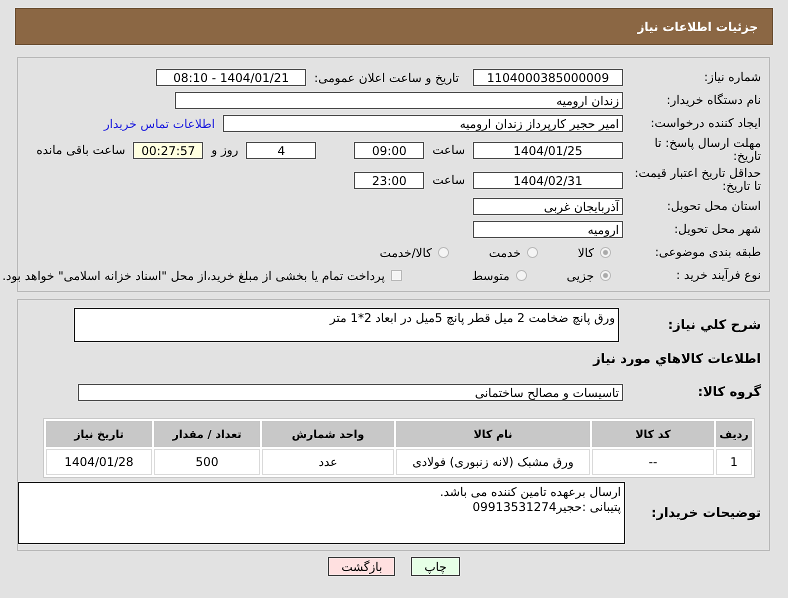 The width and height of the screenshot is (788, 598). Describe the element at coordinates (734, 462) in the screenshot. I see `table-cell: 1` at that location.